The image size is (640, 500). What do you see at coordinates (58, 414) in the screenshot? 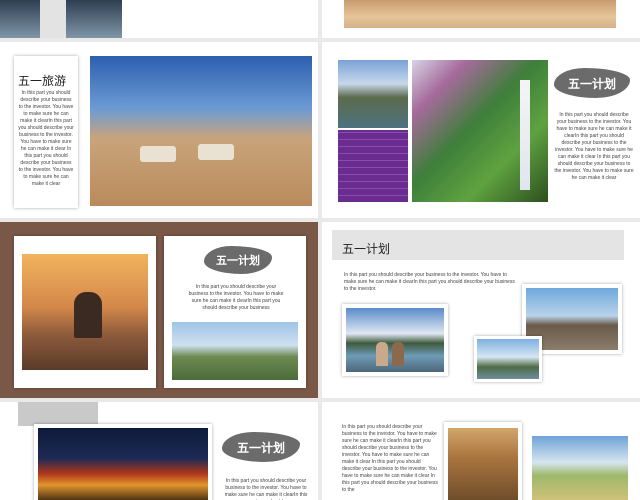
I see `corner-block` at bounding box center [58, 414].